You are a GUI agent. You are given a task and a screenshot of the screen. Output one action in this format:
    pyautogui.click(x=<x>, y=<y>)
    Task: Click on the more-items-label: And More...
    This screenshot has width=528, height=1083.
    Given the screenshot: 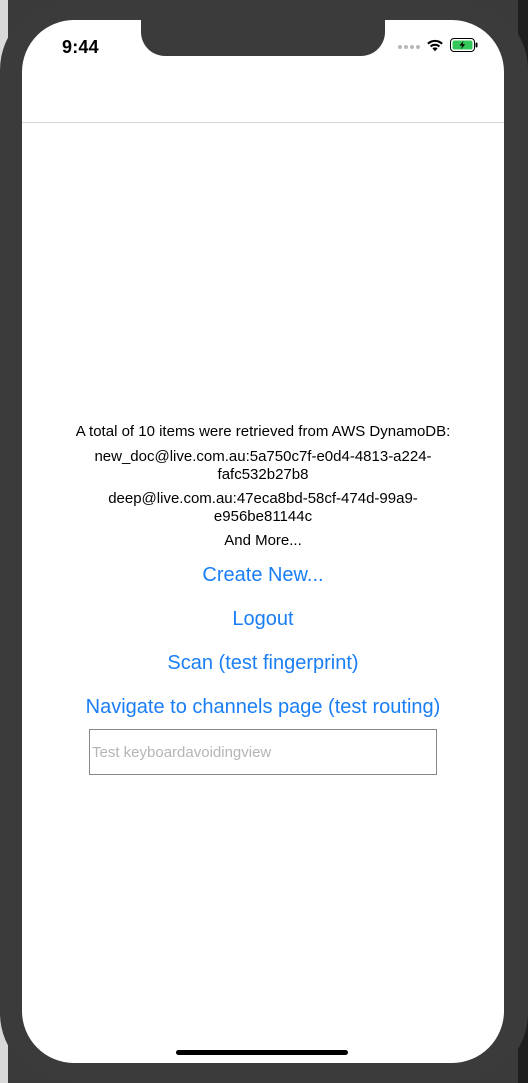 What is the action you would take?
    pyautogui.click(x=263, y=540)
    